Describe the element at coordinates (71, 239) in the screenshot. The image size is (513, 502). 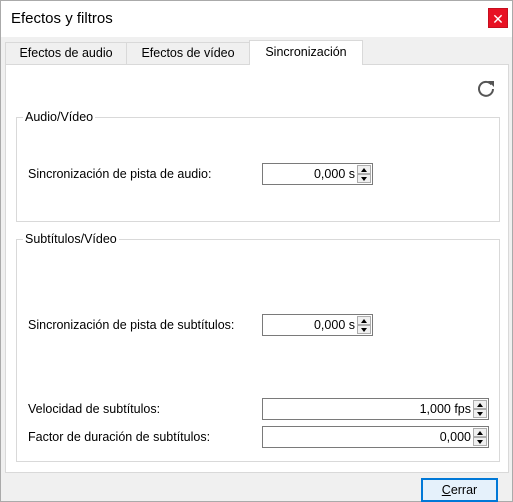
I see `group-legend: Subtítulos/Vídeo` at that location.